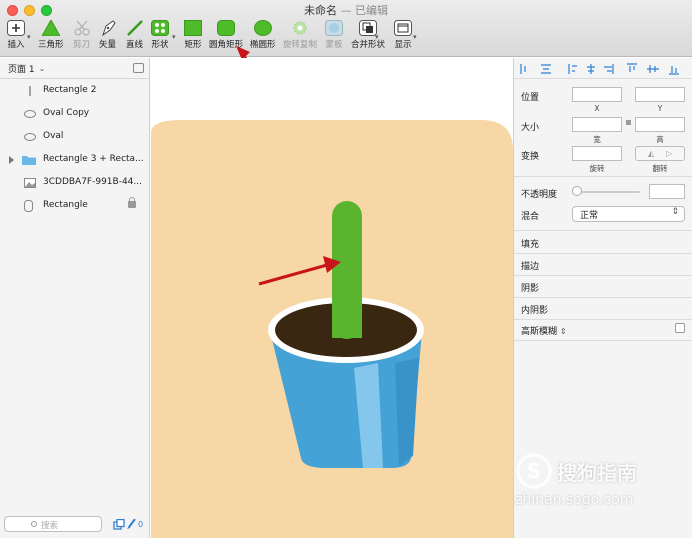 The height and width of the screenshot is (538, 692). What do you see at coordinates (141, 524) in the screenshot?
I see `count-badge: 0` at bounding box center [141, 524].